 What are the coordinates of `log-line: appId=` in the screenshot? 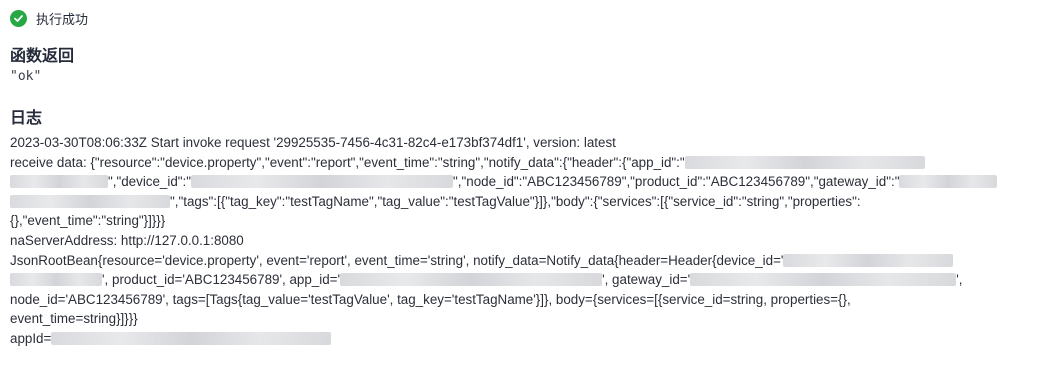 It's located at (525, 339).